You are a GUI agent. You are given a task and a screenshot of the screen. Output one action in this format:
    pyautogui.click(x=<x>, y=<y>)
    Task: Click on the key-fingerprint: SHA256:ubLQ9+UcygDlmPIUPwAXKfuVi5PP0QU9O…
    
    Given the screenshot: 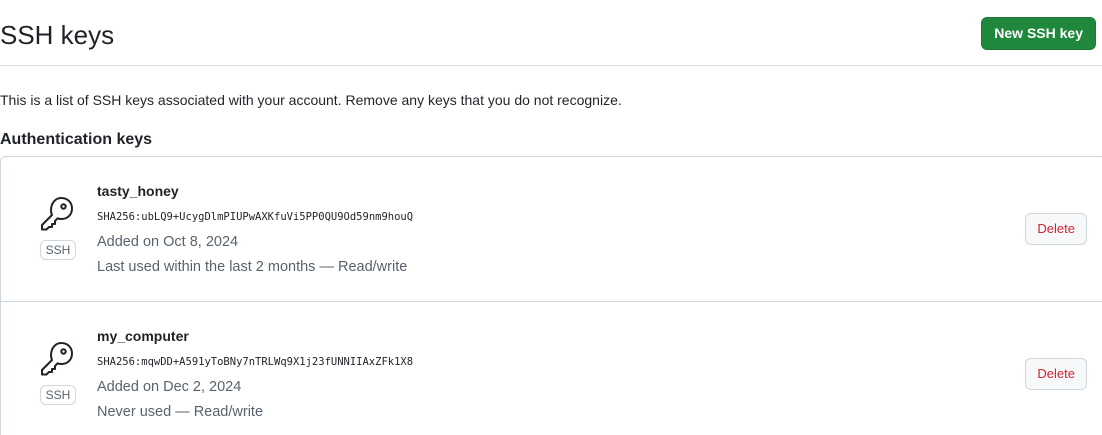 What is the action you would take?
    pyautogui.click(x=255, y=217)
    